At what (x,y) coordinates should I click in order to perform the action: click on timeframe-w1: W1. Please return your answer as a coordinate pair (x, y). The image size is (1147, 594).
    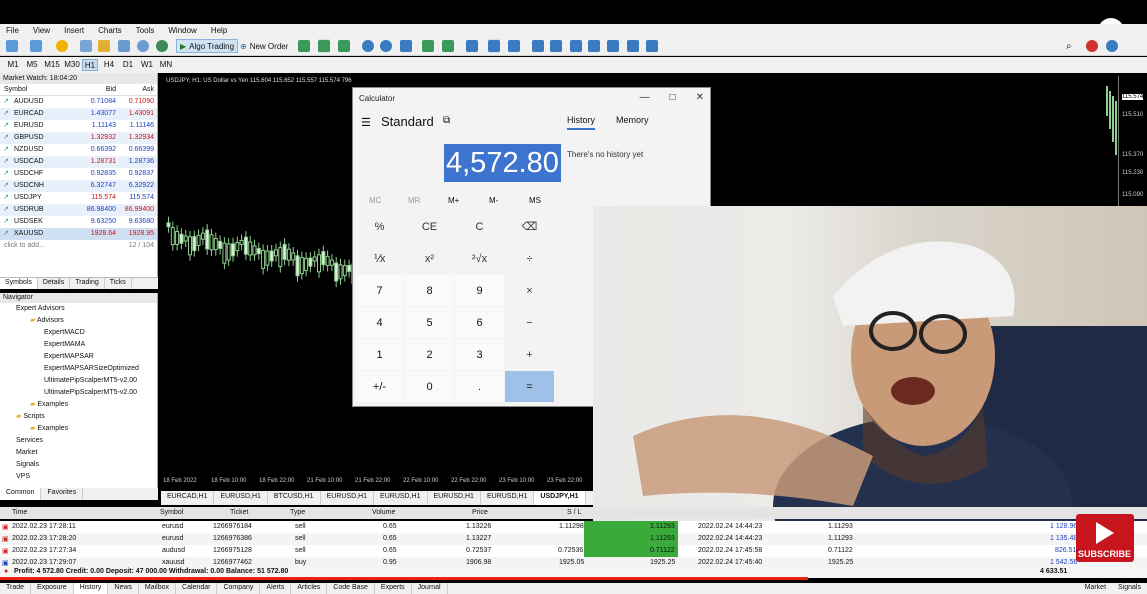
    Looking at the image, I should click on (147, 65).